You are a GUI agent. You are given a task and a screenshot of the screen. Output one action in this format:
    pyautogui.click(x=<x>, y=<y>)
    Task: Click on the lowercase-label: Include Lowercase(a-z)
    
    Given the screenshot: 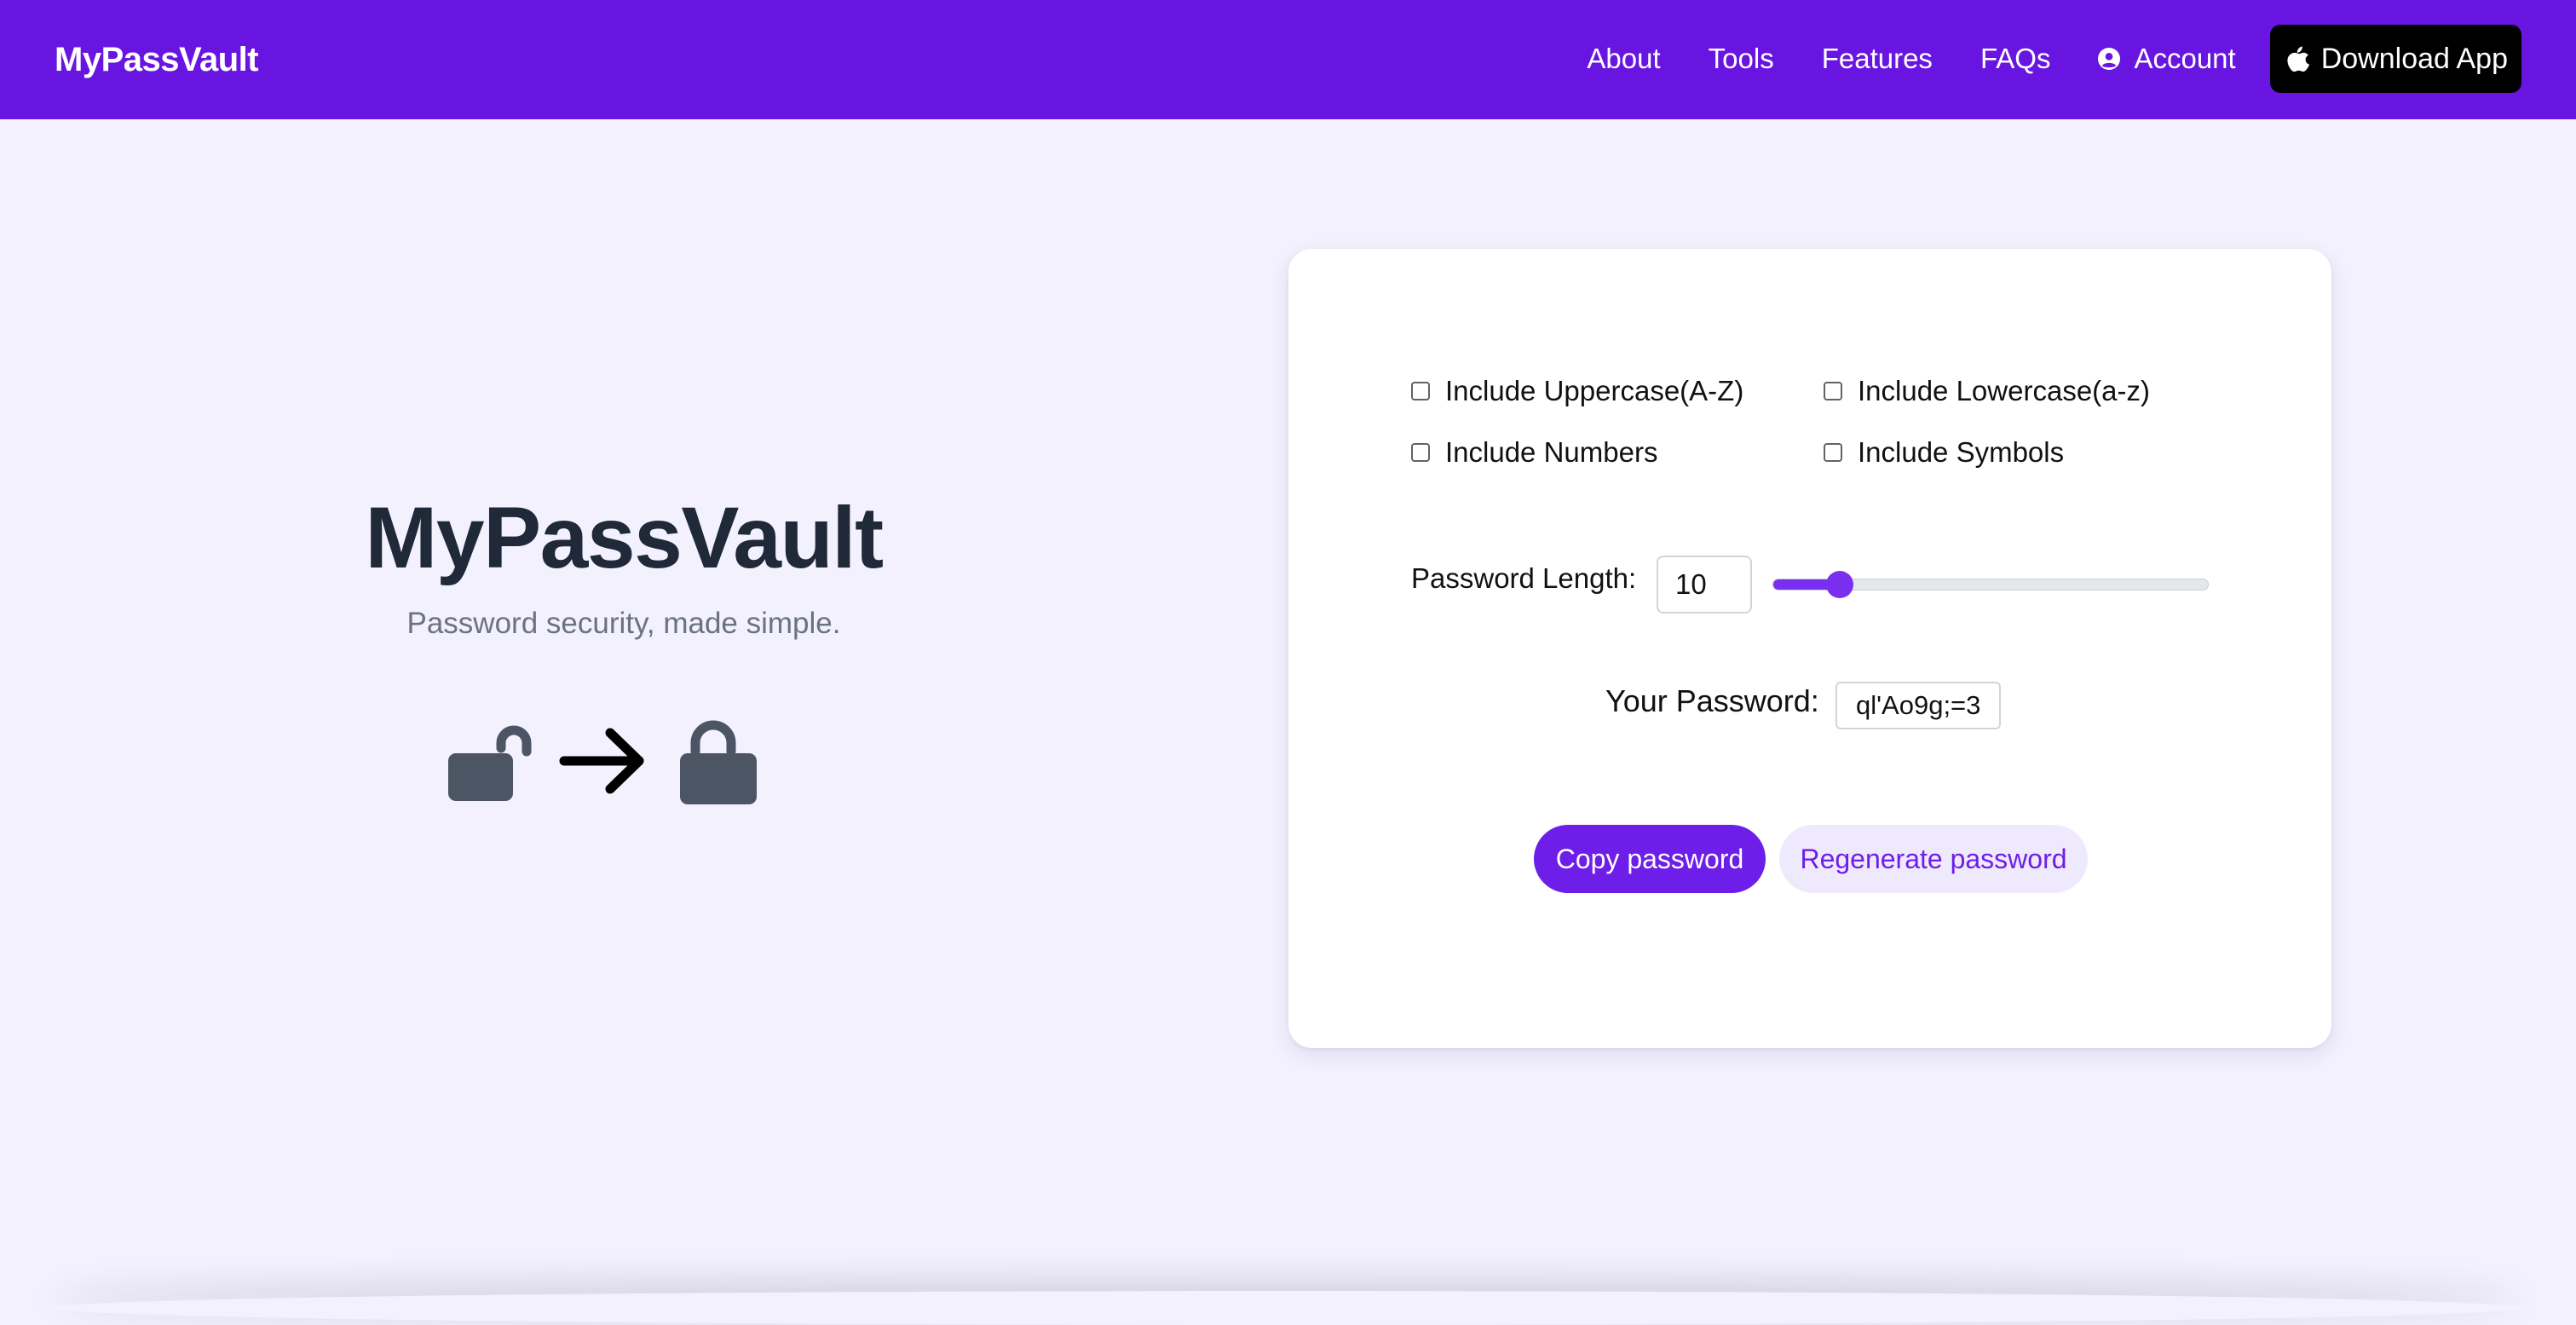 What is the action you would take?
    pyautogui.click(x=2004, y=390)
    